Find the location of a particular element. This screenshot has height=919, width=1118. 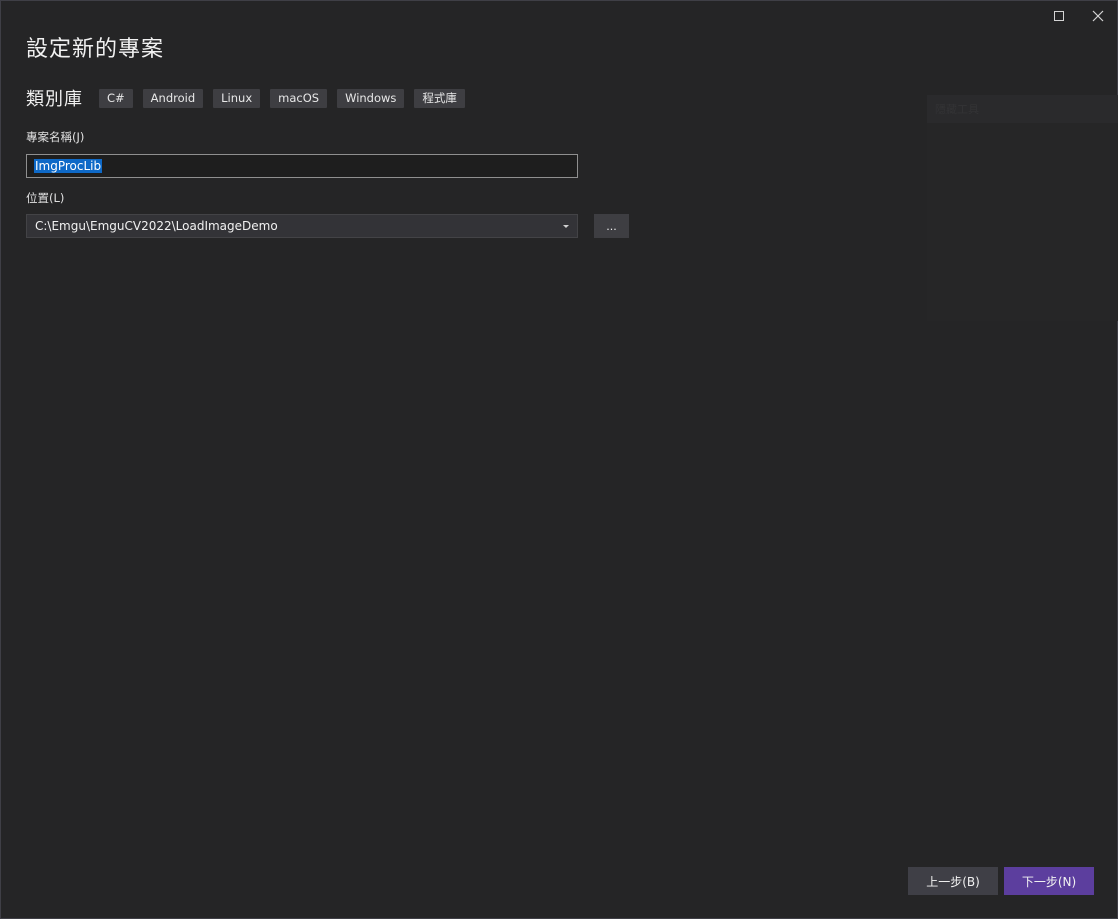

tag-macos: macOS is located at coordinates (299, 98).